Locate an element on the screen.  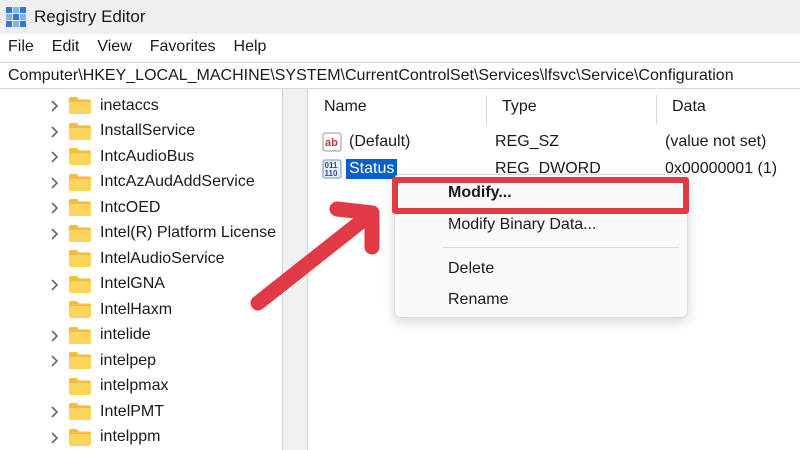
tree-item-label: intelpep is located at coordinates (128, 360).